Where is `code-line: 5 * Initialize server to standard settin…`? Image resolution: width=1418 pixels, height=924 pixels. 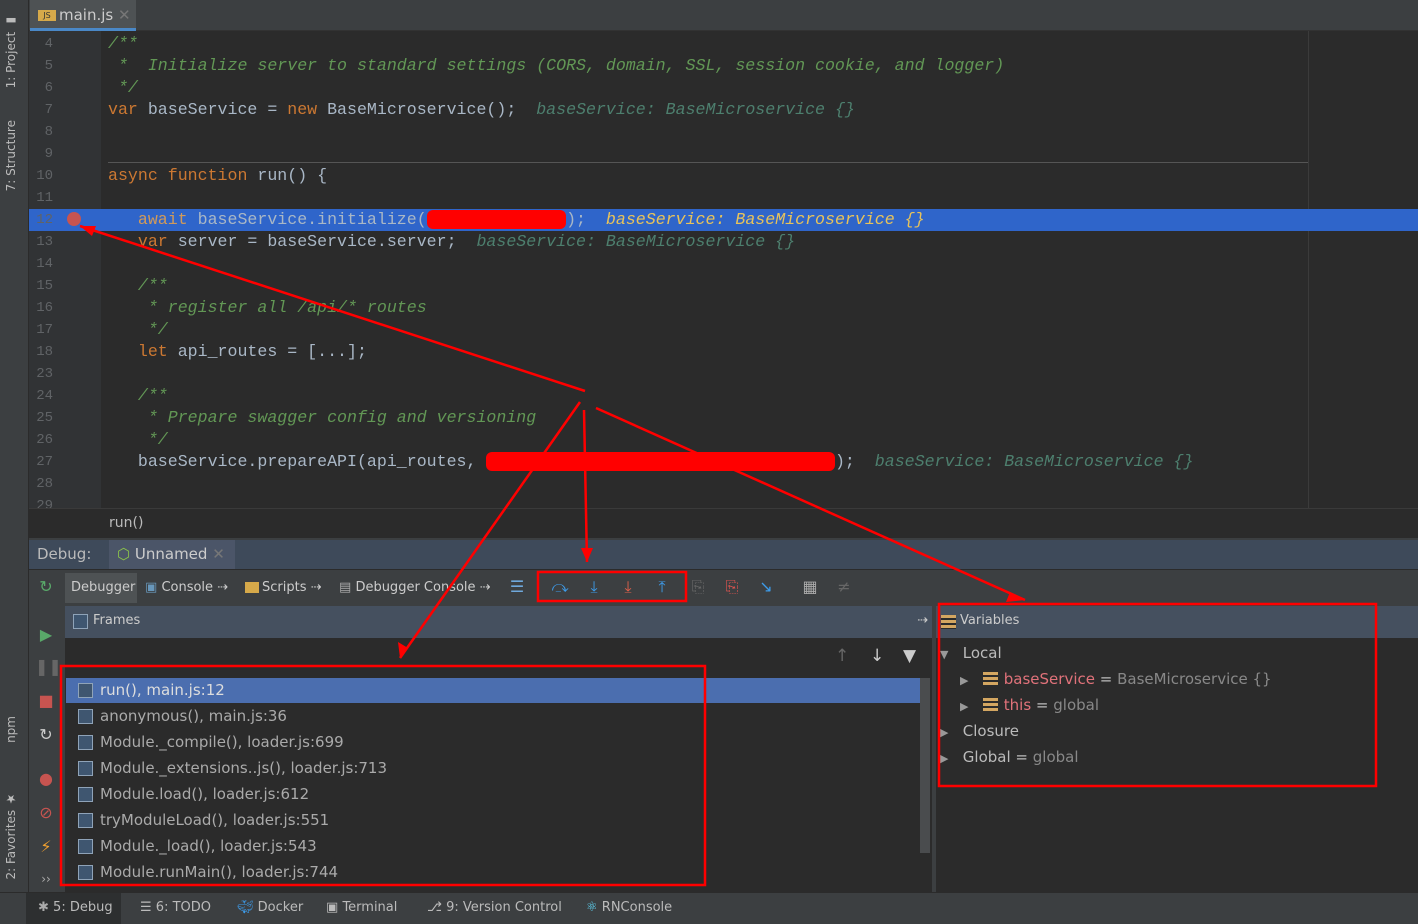
code-line: 5 * Initialize server to standard settin… is located at coordinates (723, 66).